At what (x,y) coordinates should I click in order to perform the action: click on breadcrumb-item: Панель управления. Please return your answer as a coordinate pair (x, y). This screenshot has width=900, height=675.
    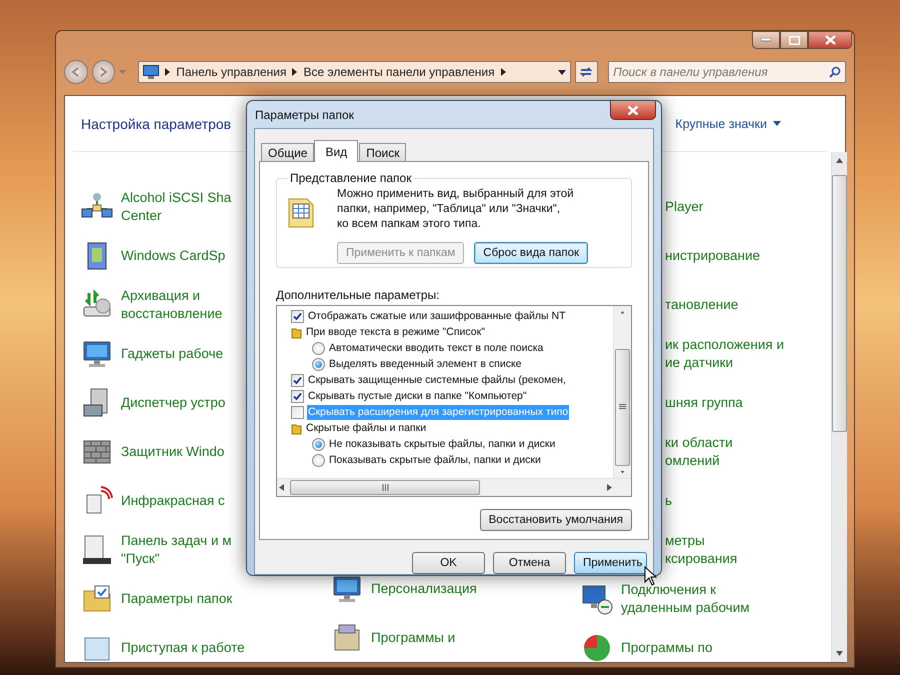
    Looking at the image, I should click on (231, 72).